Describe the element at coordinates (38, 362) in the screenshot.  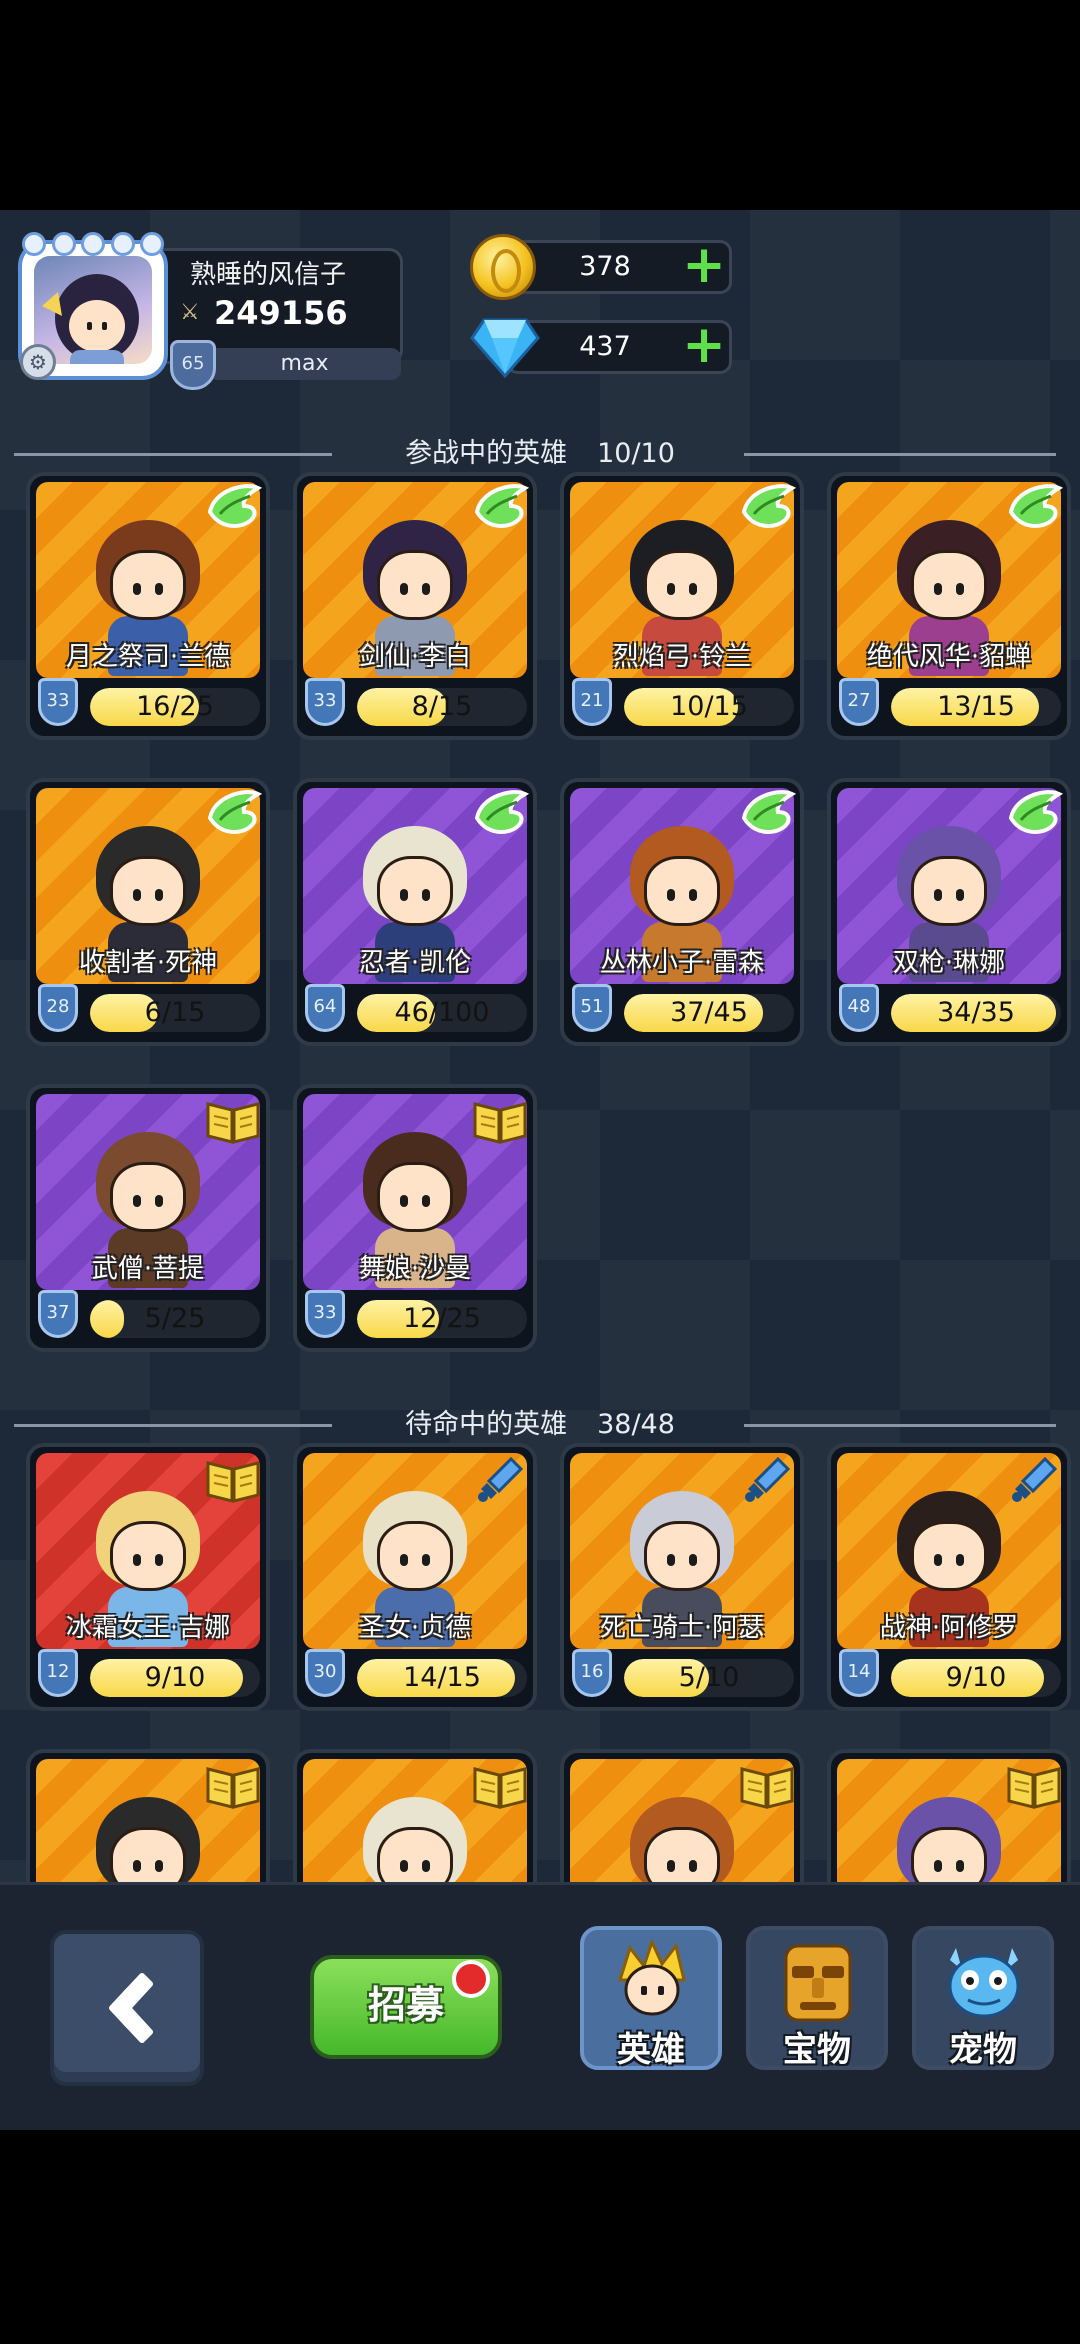
I see `gear-icon: ⚙` at that location.